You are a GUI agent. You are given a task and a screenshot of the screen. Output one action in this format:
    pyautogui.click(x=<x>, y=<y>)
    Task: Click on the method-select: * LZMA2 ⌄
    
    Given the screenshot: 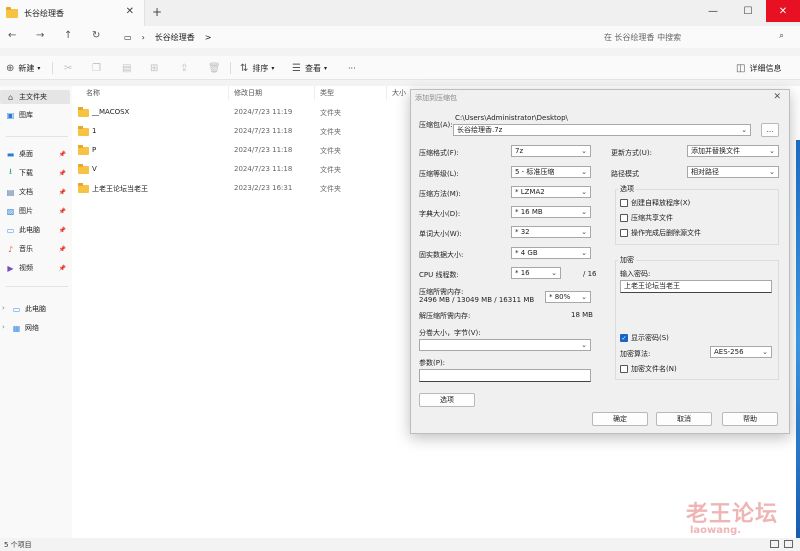 What is the action you would take?
    pyautogui.click(x=551, y=192)
    